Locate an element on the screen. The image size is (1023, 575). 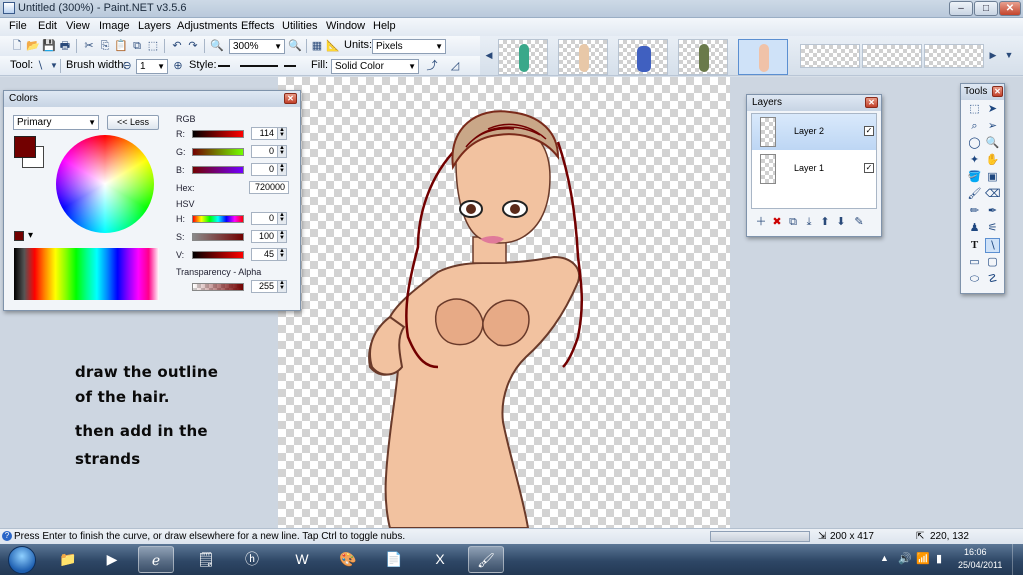
rounded-rectangle-icon: ▢ is located at coordinates (992, 262).